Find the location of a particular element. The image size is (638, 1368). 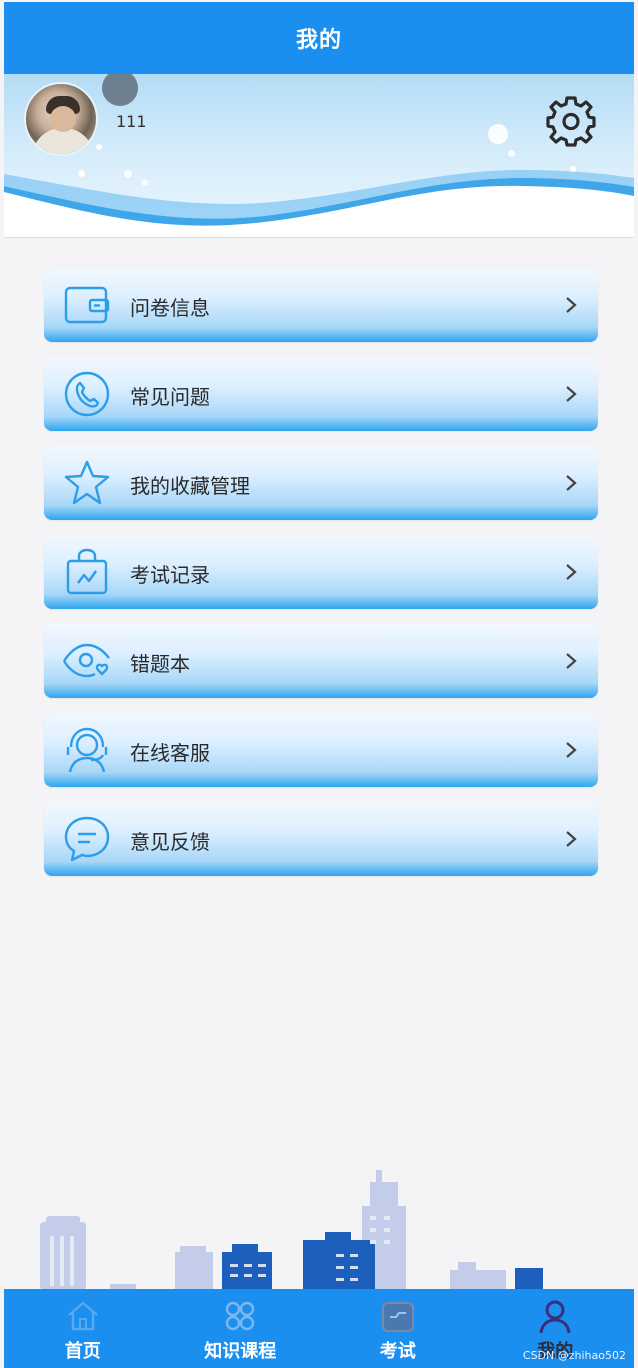

city-skyline-illustration is located at coordinates (291, 1230).